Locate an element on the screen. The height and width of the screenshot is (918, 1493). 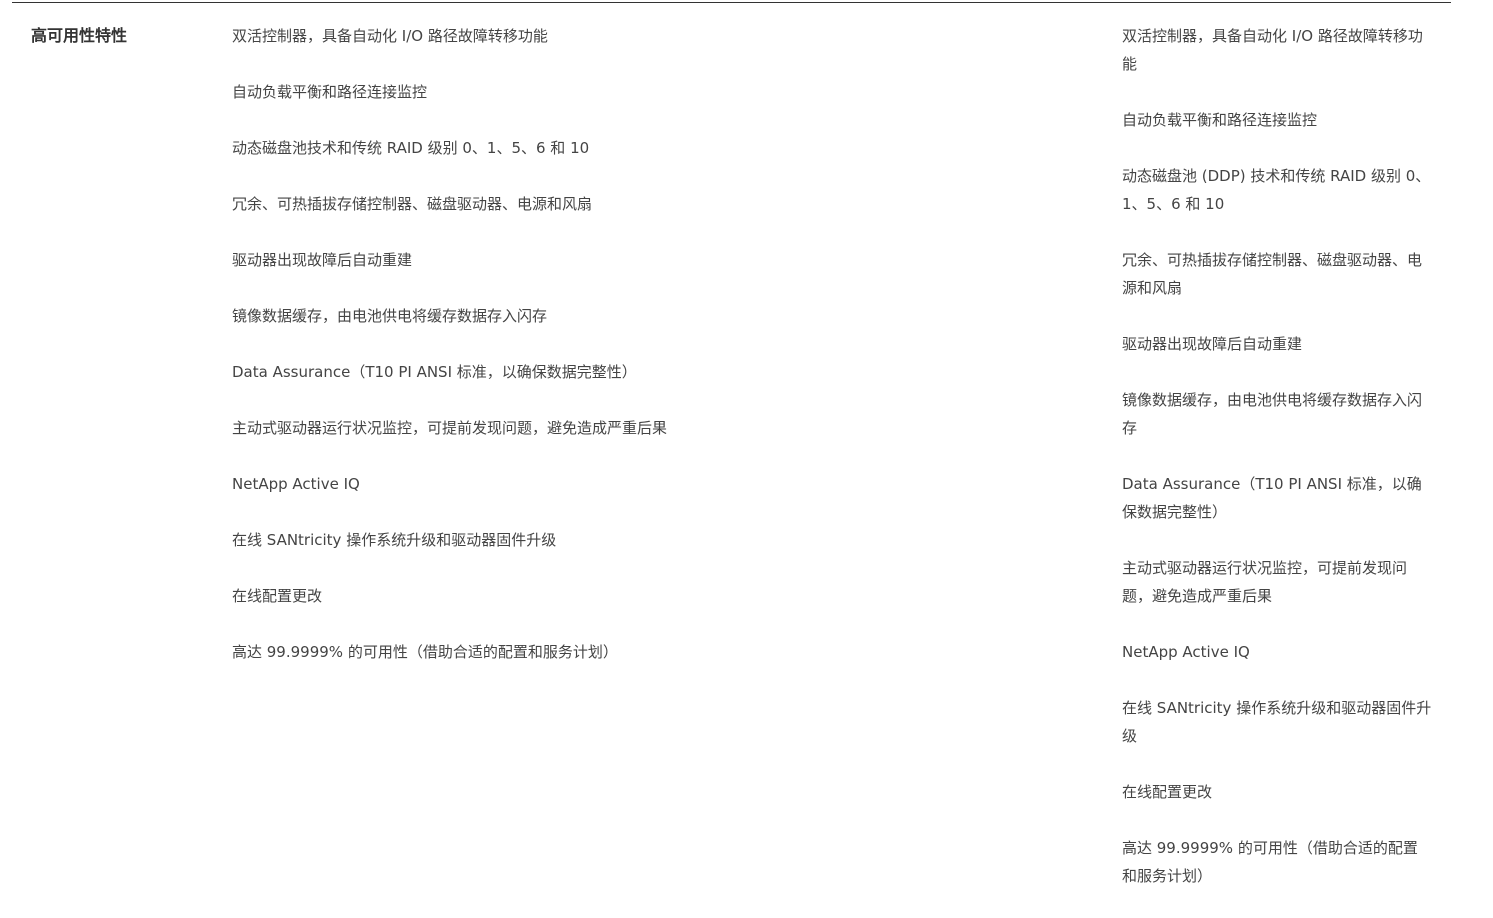
row-label: 高可用性特性 is located at coordinates (79, 35).